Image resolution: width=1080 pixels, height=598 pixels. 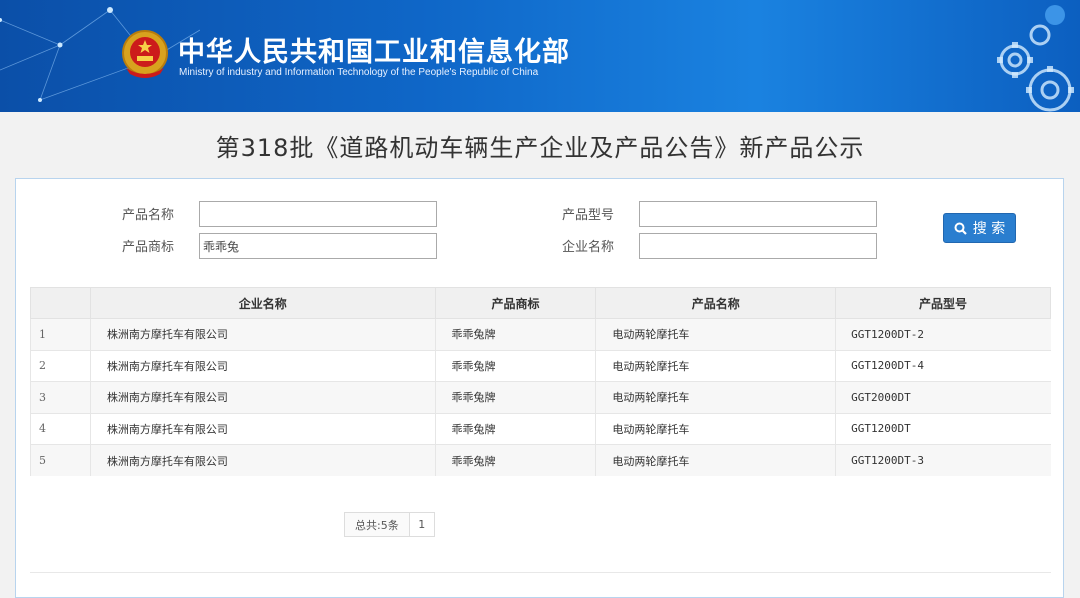 I want to click on col-model-header: 产品型号, so click(x=943, y=303).